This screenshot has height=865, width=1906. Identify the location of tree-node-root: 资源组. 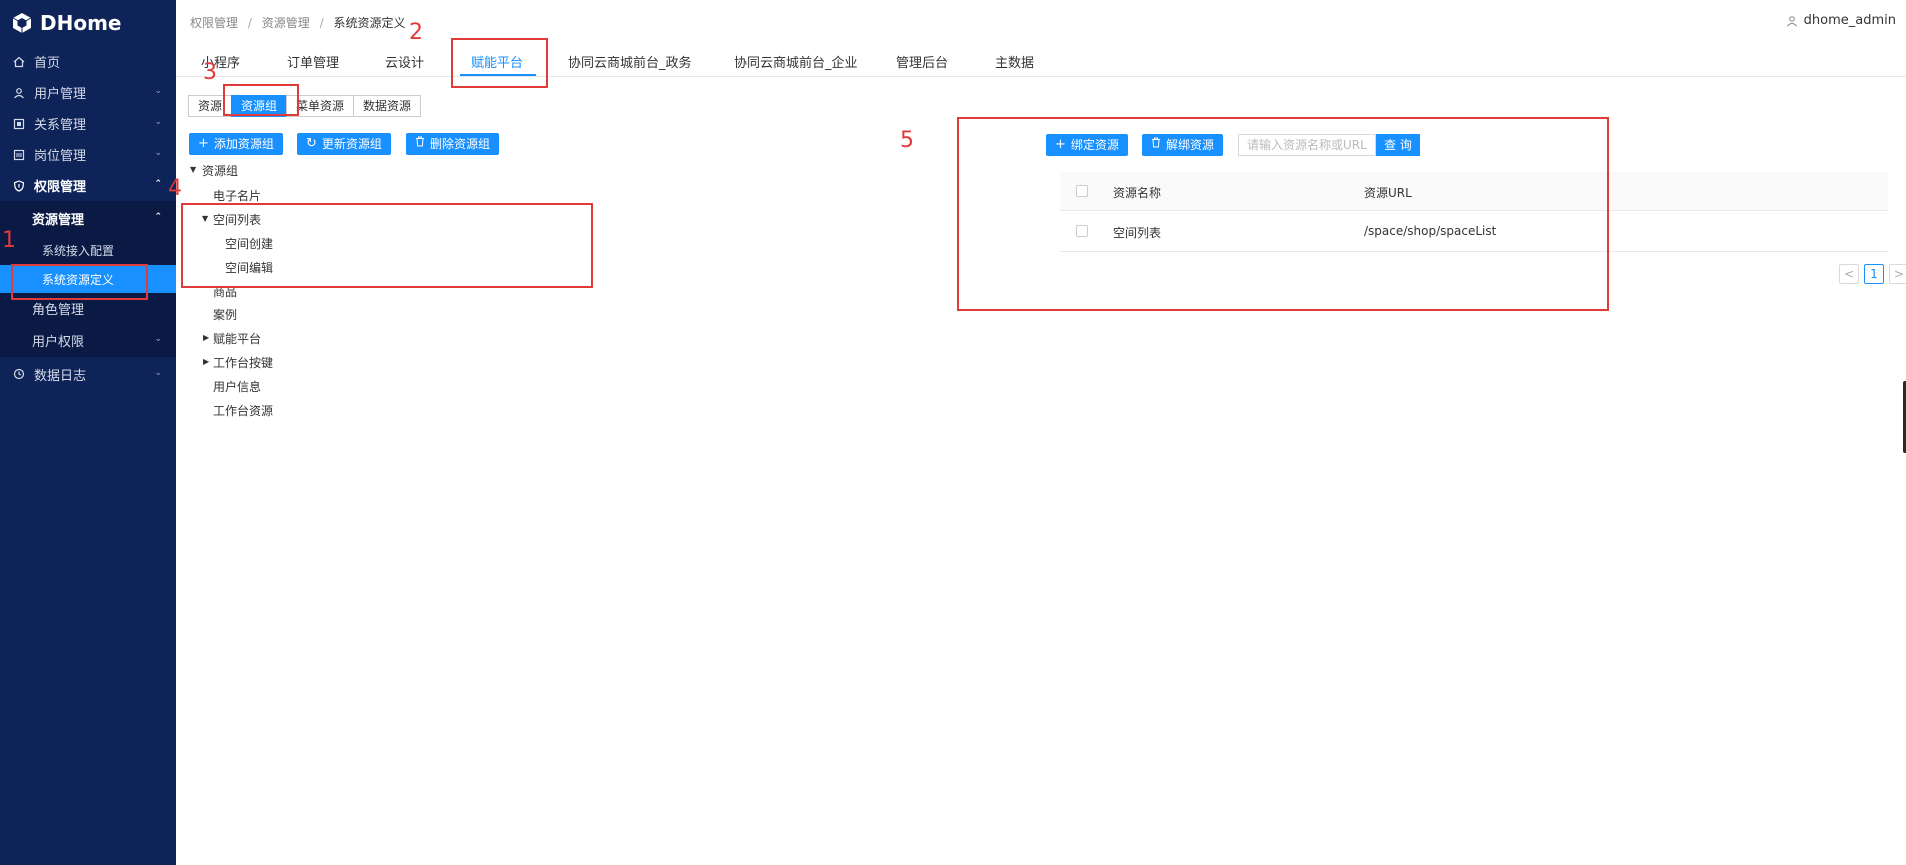
(220, 170).